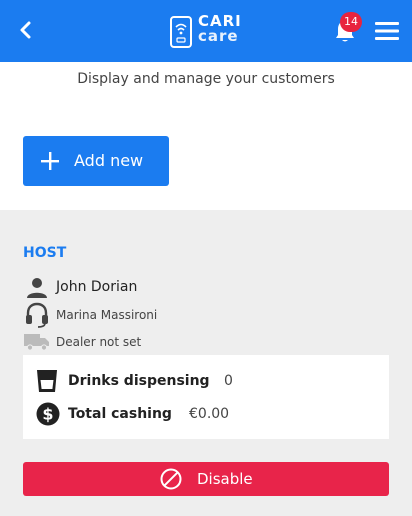  I want to click on total-cashing-label: Total cashing, so click(120, 414).